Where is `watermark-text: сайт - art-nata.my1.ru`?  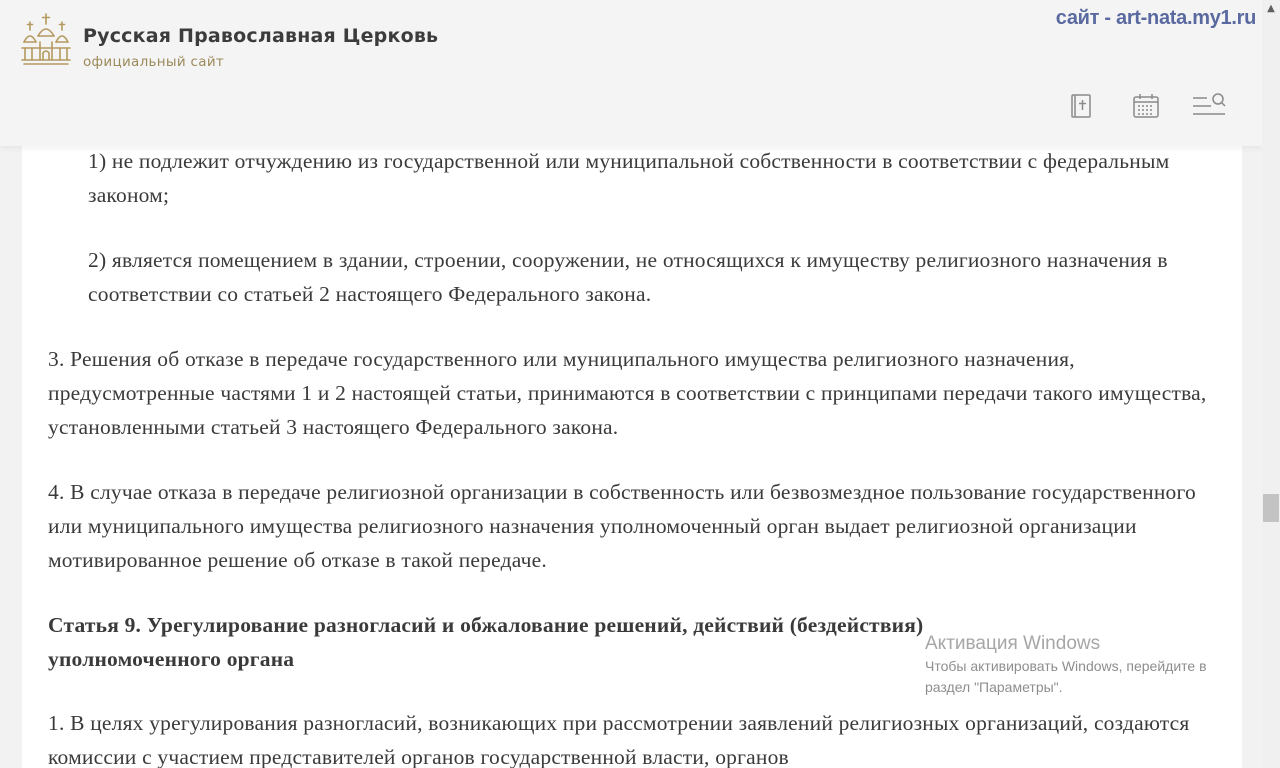 watermark-text: сайт - art-nata.my1.ru is located at coordinates (1156, 18).